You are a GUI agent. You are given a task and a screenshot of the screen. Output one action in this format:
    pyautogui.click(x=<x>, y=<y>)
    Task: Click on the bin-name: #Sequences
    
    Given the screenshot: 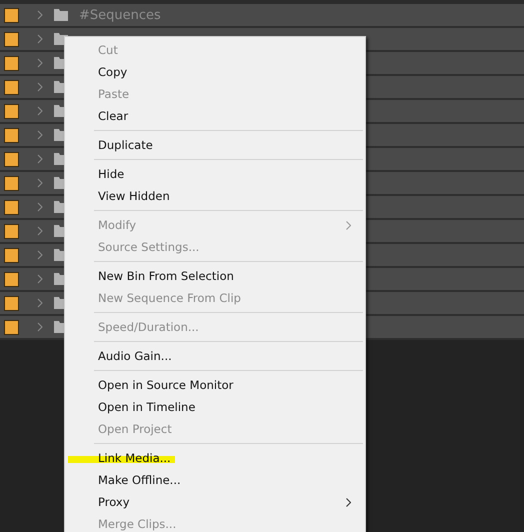 What is the action you would take?
    pyautogui.click(x=120, y=15)
    